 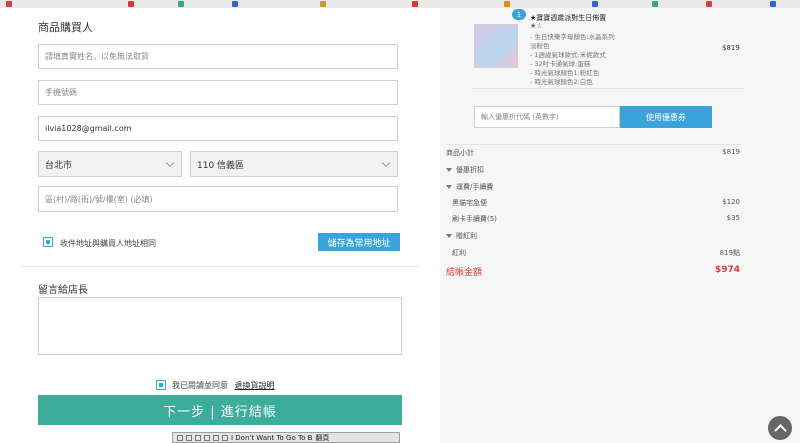 I want to click on agree-checkbox, so click(x=161, y=385).